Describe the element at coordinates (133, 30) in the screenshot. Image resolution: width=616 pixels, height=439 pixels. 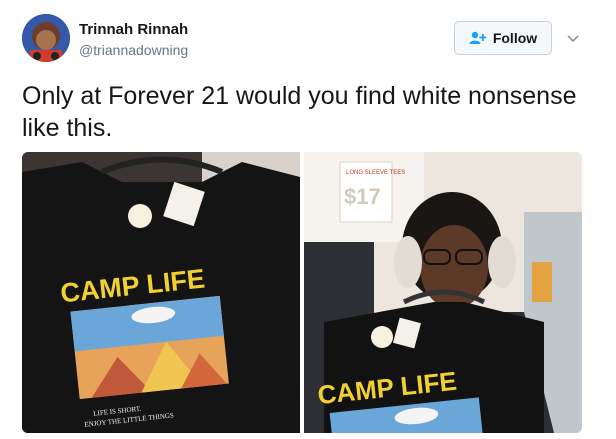
I see `display-name: Trinnah Rinnah` at that location.